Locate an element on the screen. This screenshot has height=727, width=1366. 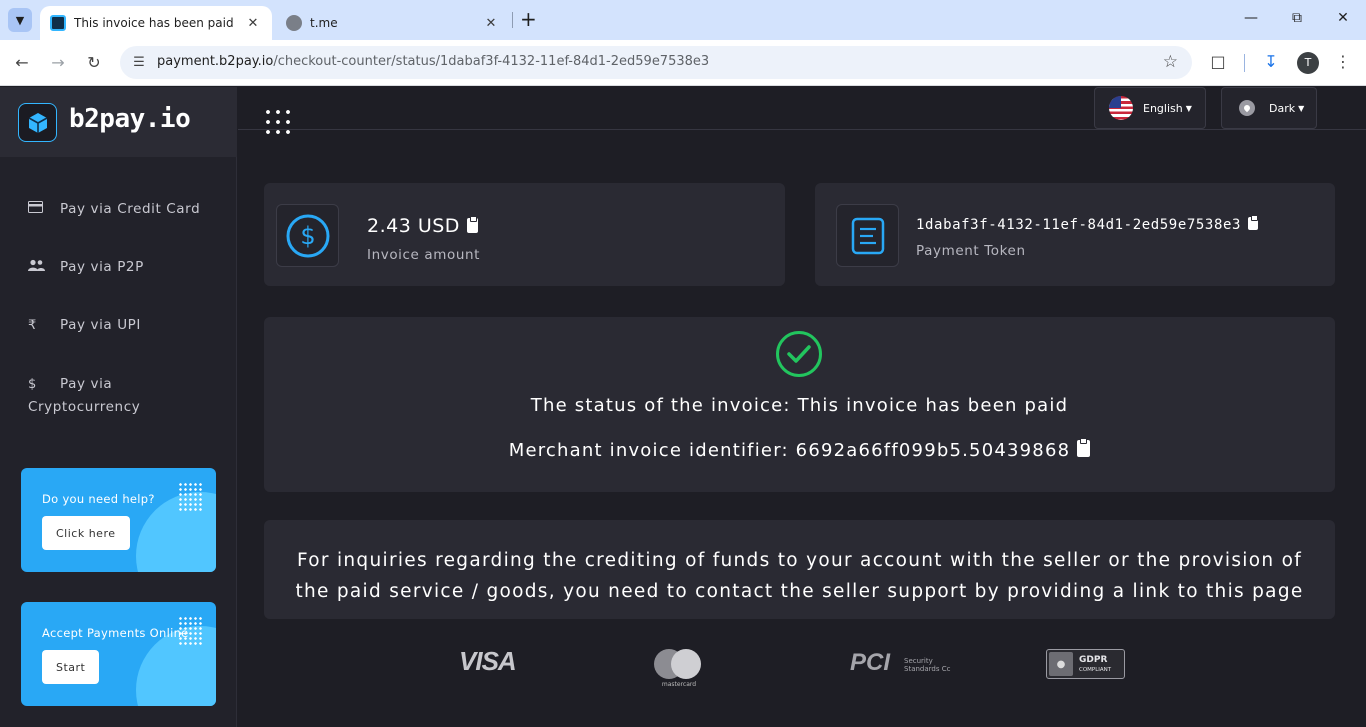
mastercard-logo: mastercard is located at coordinates (679, 669).